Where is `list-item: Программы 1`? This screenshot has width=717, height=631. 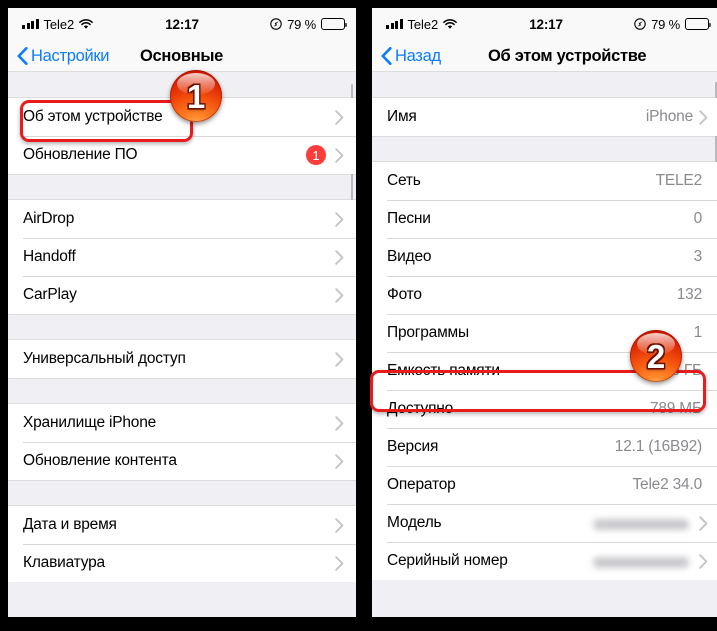
list-item: Программы 1 is located at coordinates (544, 333).